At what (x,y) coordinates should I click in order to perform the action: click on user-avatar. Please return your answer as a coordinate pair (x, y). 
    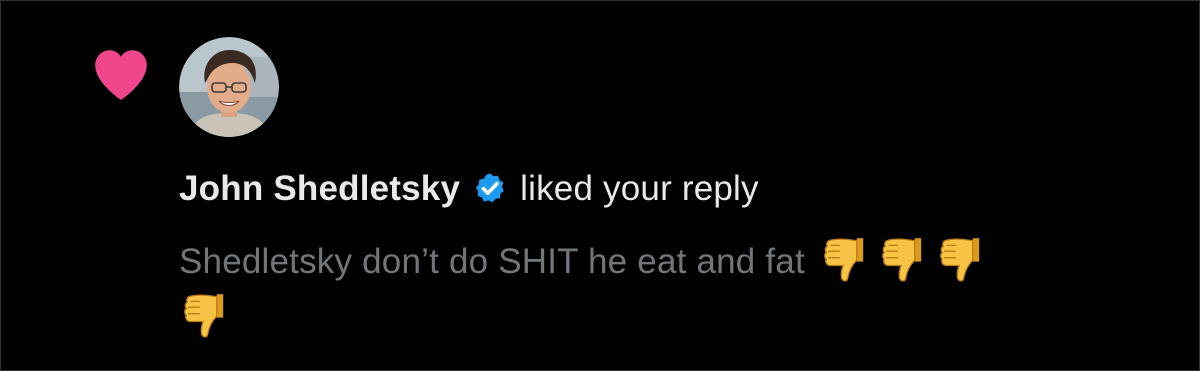
    Looking at the image, I should click on (229, 87).